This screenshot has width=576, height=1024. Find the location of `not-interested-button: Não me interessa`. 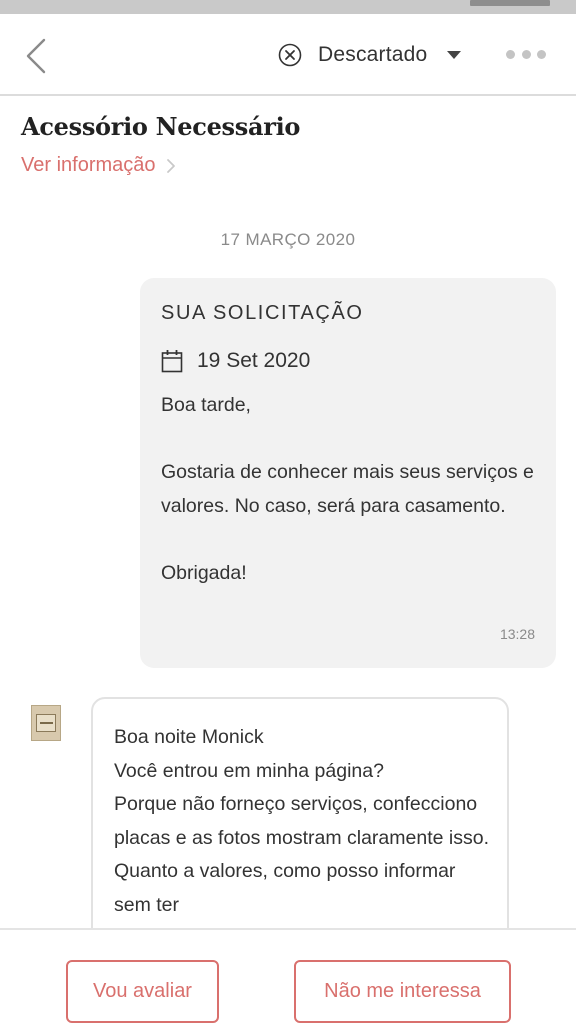

not-interested-button: Não me interessa is located at coordinates (402, 991).